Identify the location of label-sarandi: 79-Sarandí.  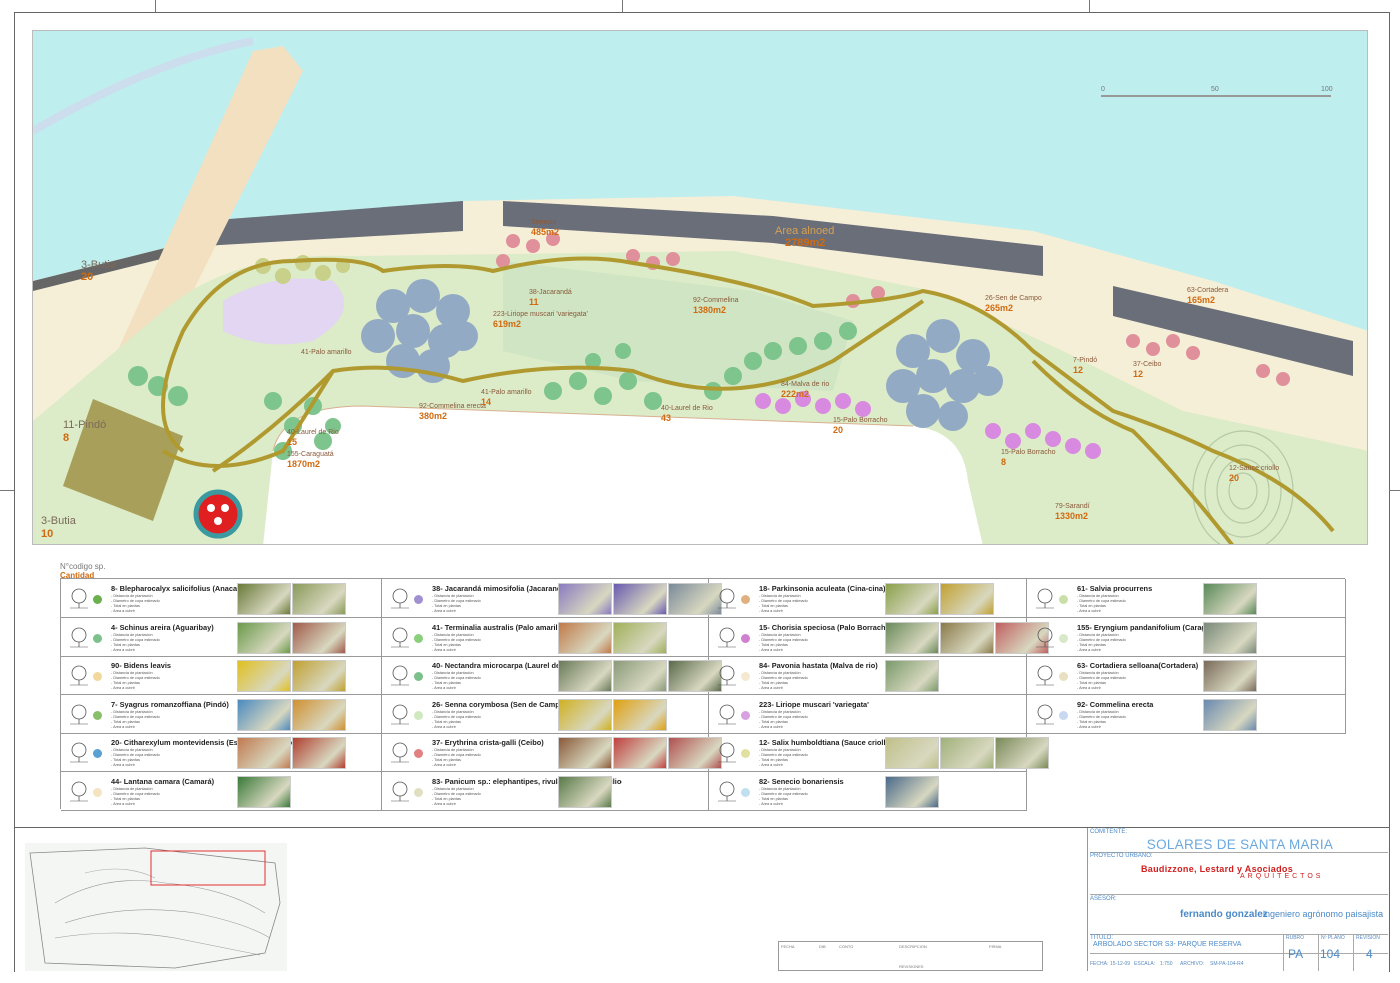
(1072, 506).